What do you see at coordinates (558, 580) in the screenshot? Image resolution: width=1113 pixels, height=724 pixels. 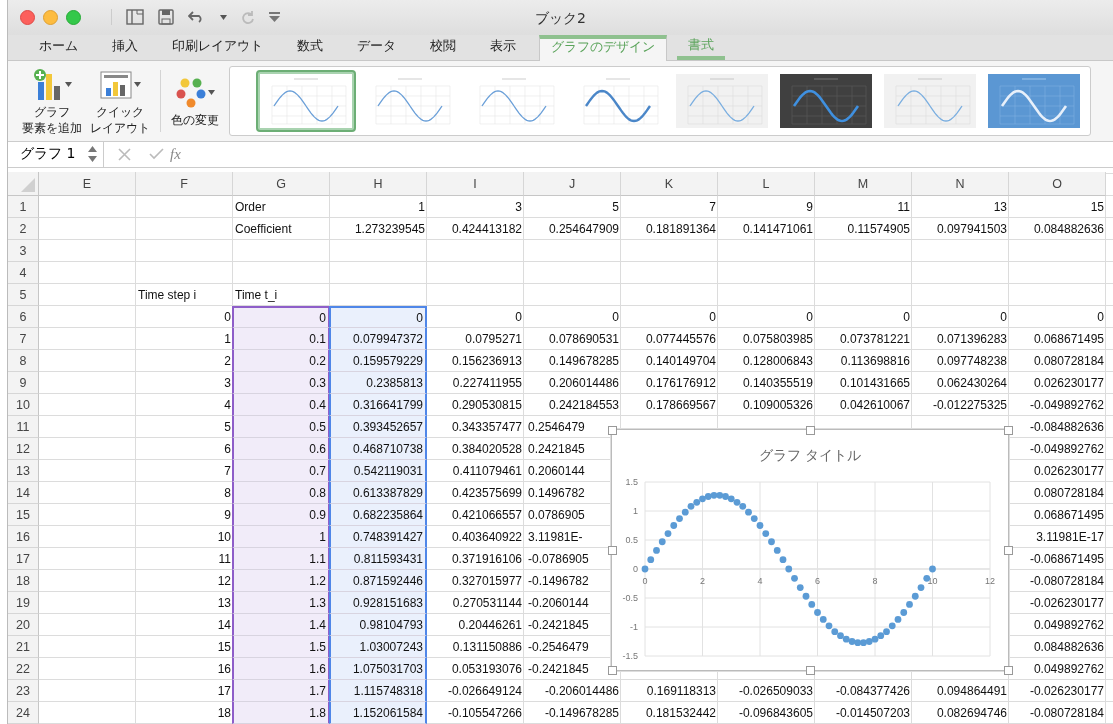 I see `table-cell: -0.1496782` at bounding box center [558, 580].